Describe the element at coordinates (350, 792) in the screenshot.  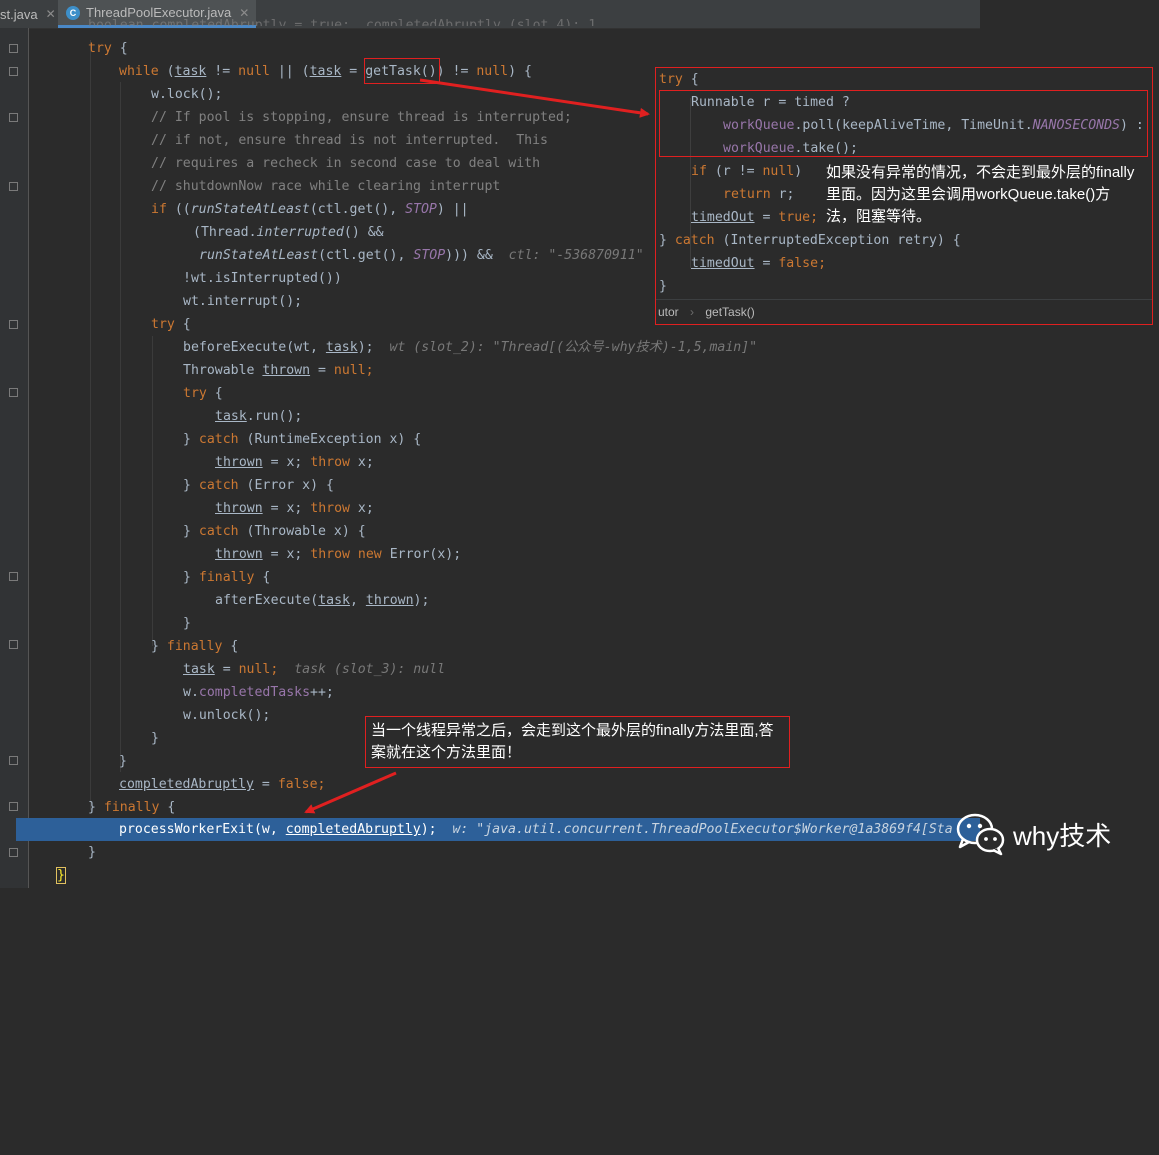
I see `arrow-to-finally` at that location.